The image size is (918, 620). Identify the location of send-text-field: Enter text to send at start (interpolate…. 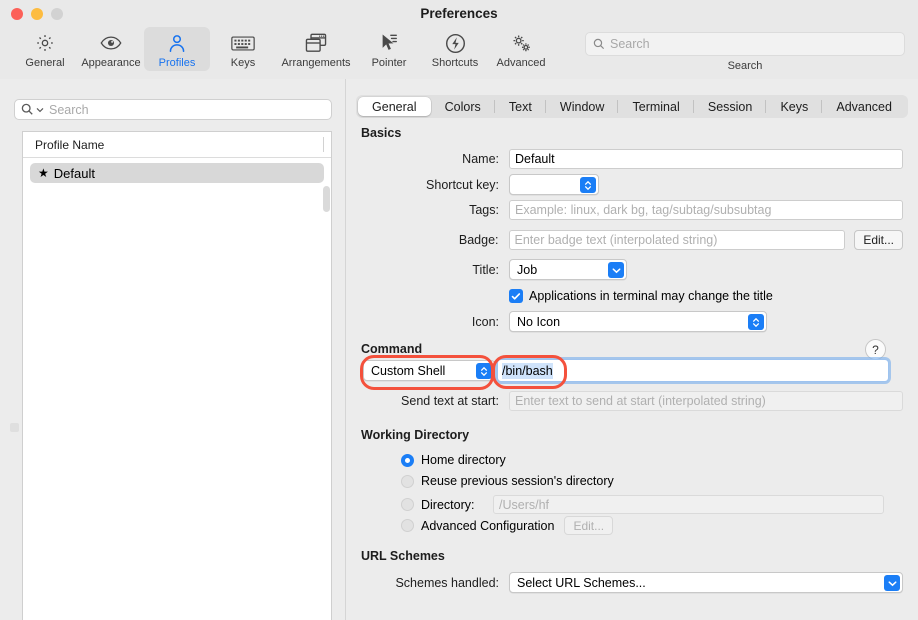
(706, 401).